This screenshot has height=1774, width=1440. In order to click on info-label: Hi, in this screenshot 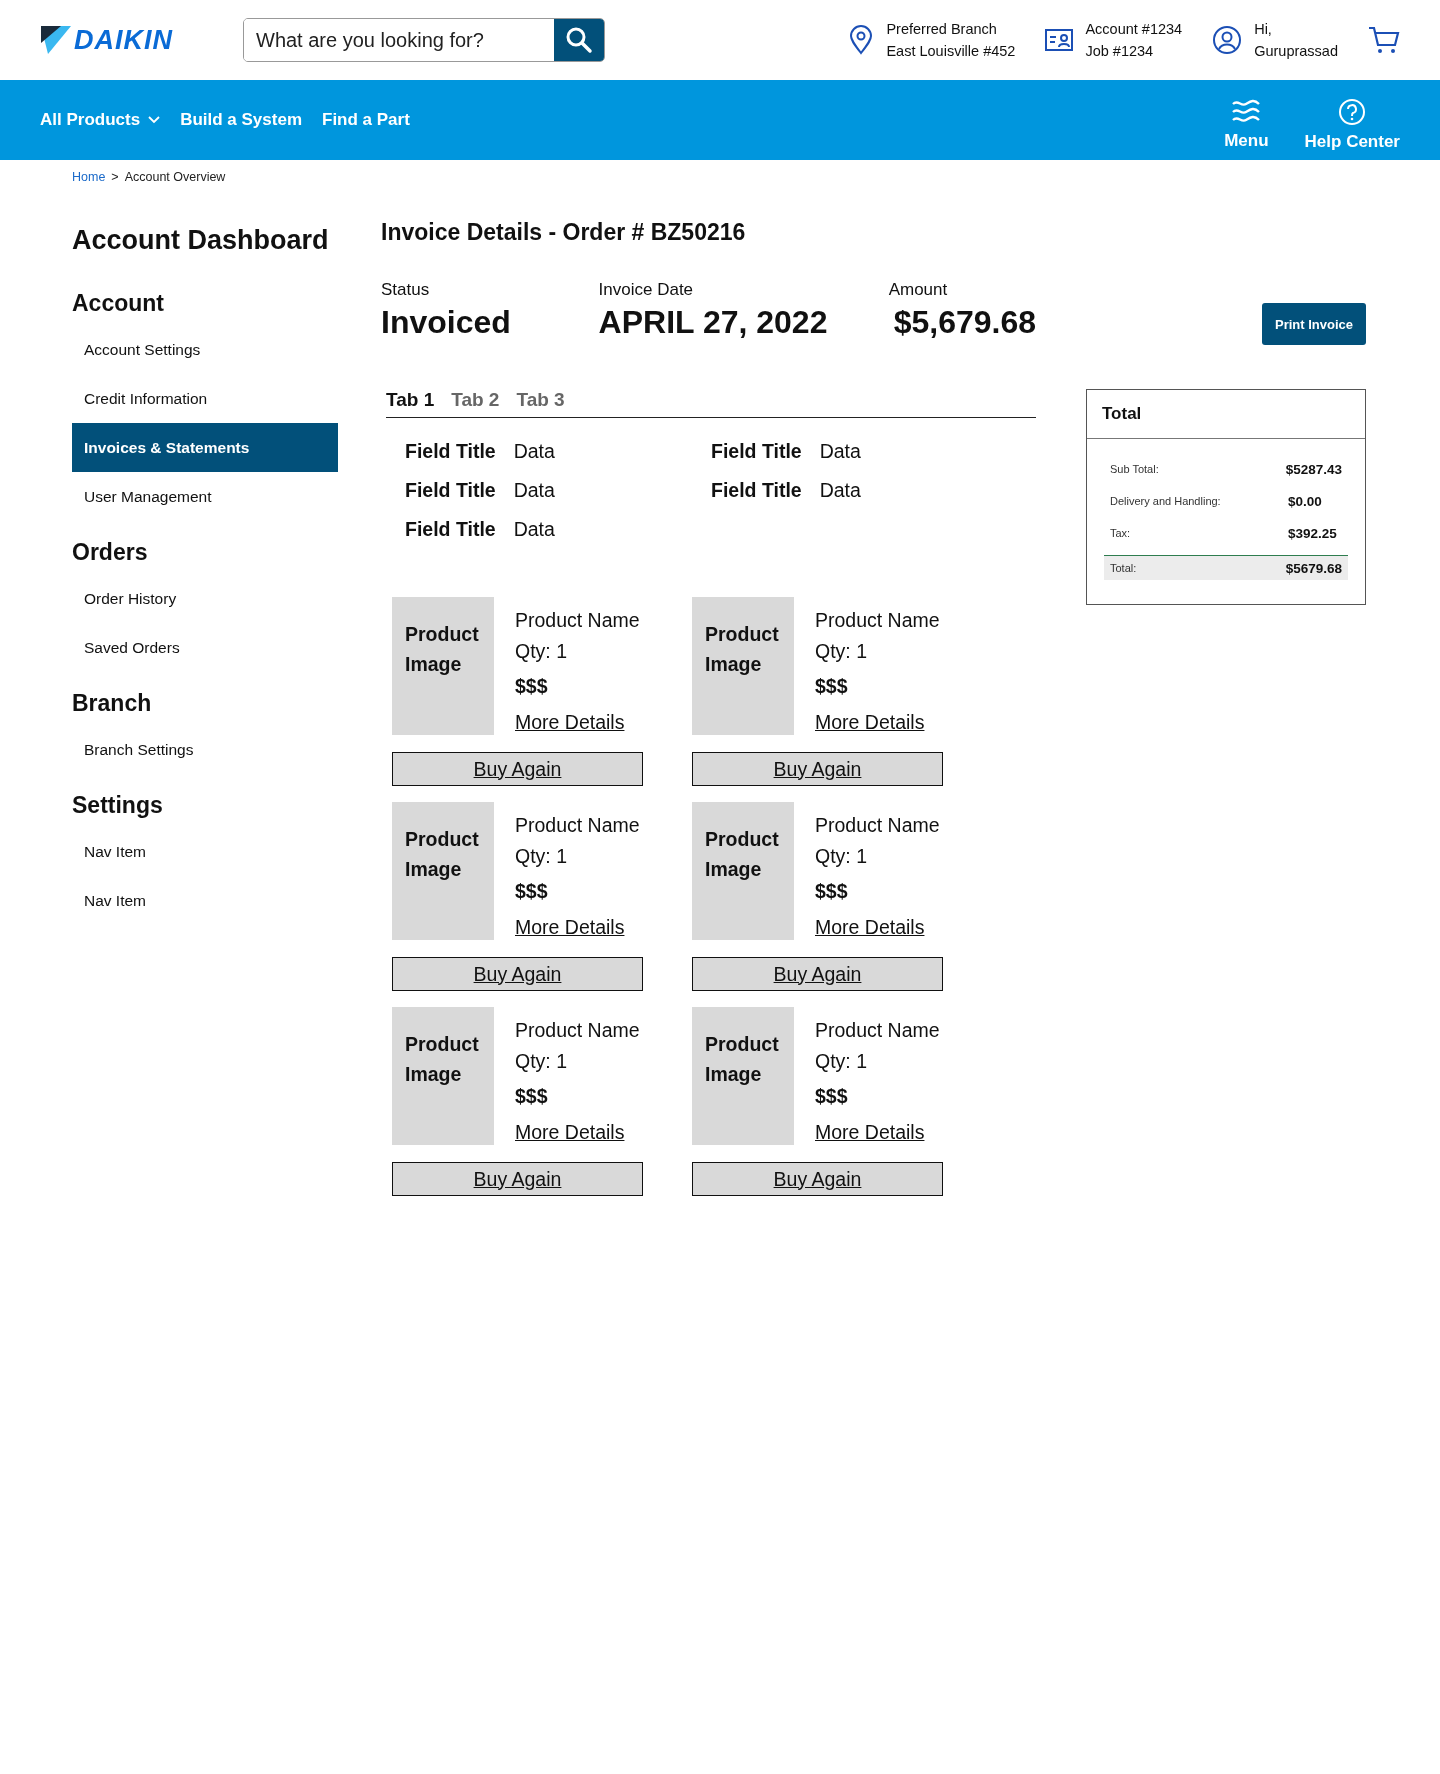, I will do `click(1263, 29)`.